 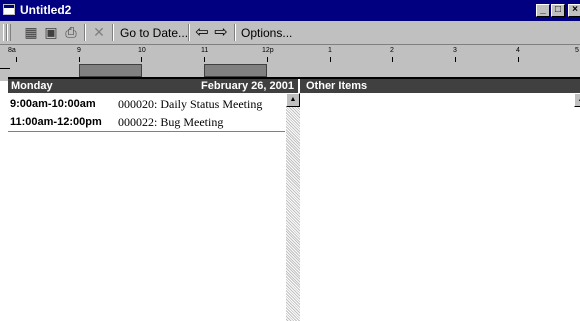 What do you see at coordinates (142, 50) in the screenshot?
I see `tick-label: 10` at bounding box center [142, 50].